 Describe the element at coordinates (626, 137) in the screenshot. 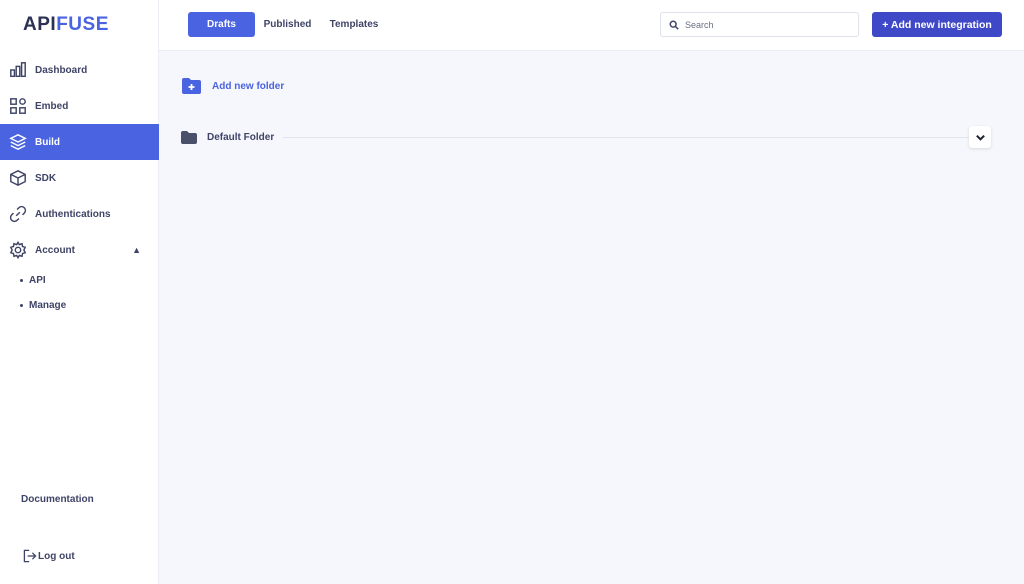

I see `folder-divider` at that location.